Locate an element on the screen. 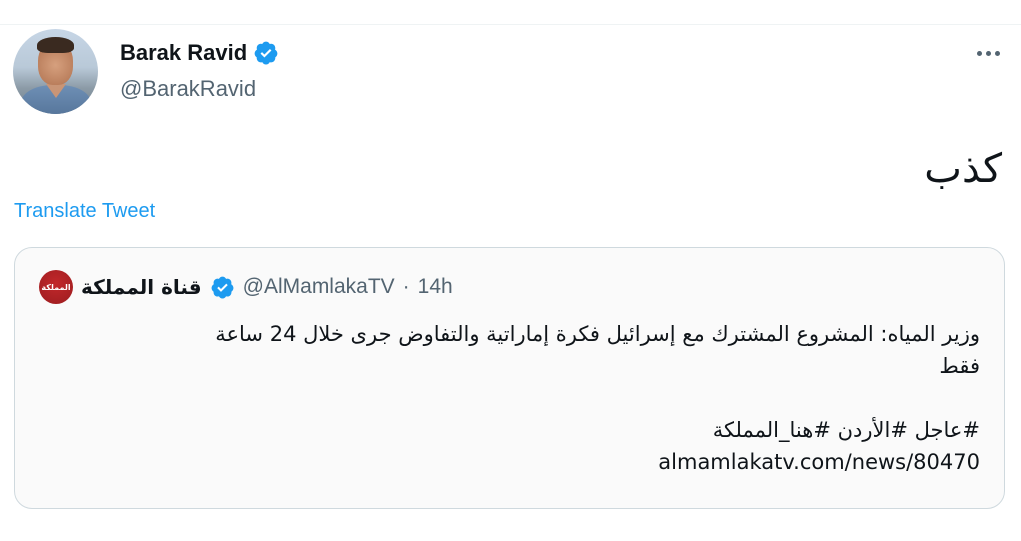 This screenshot has height=541, width=1021. author-display-name: Barak Ravid is located at coordinates (183, 53).